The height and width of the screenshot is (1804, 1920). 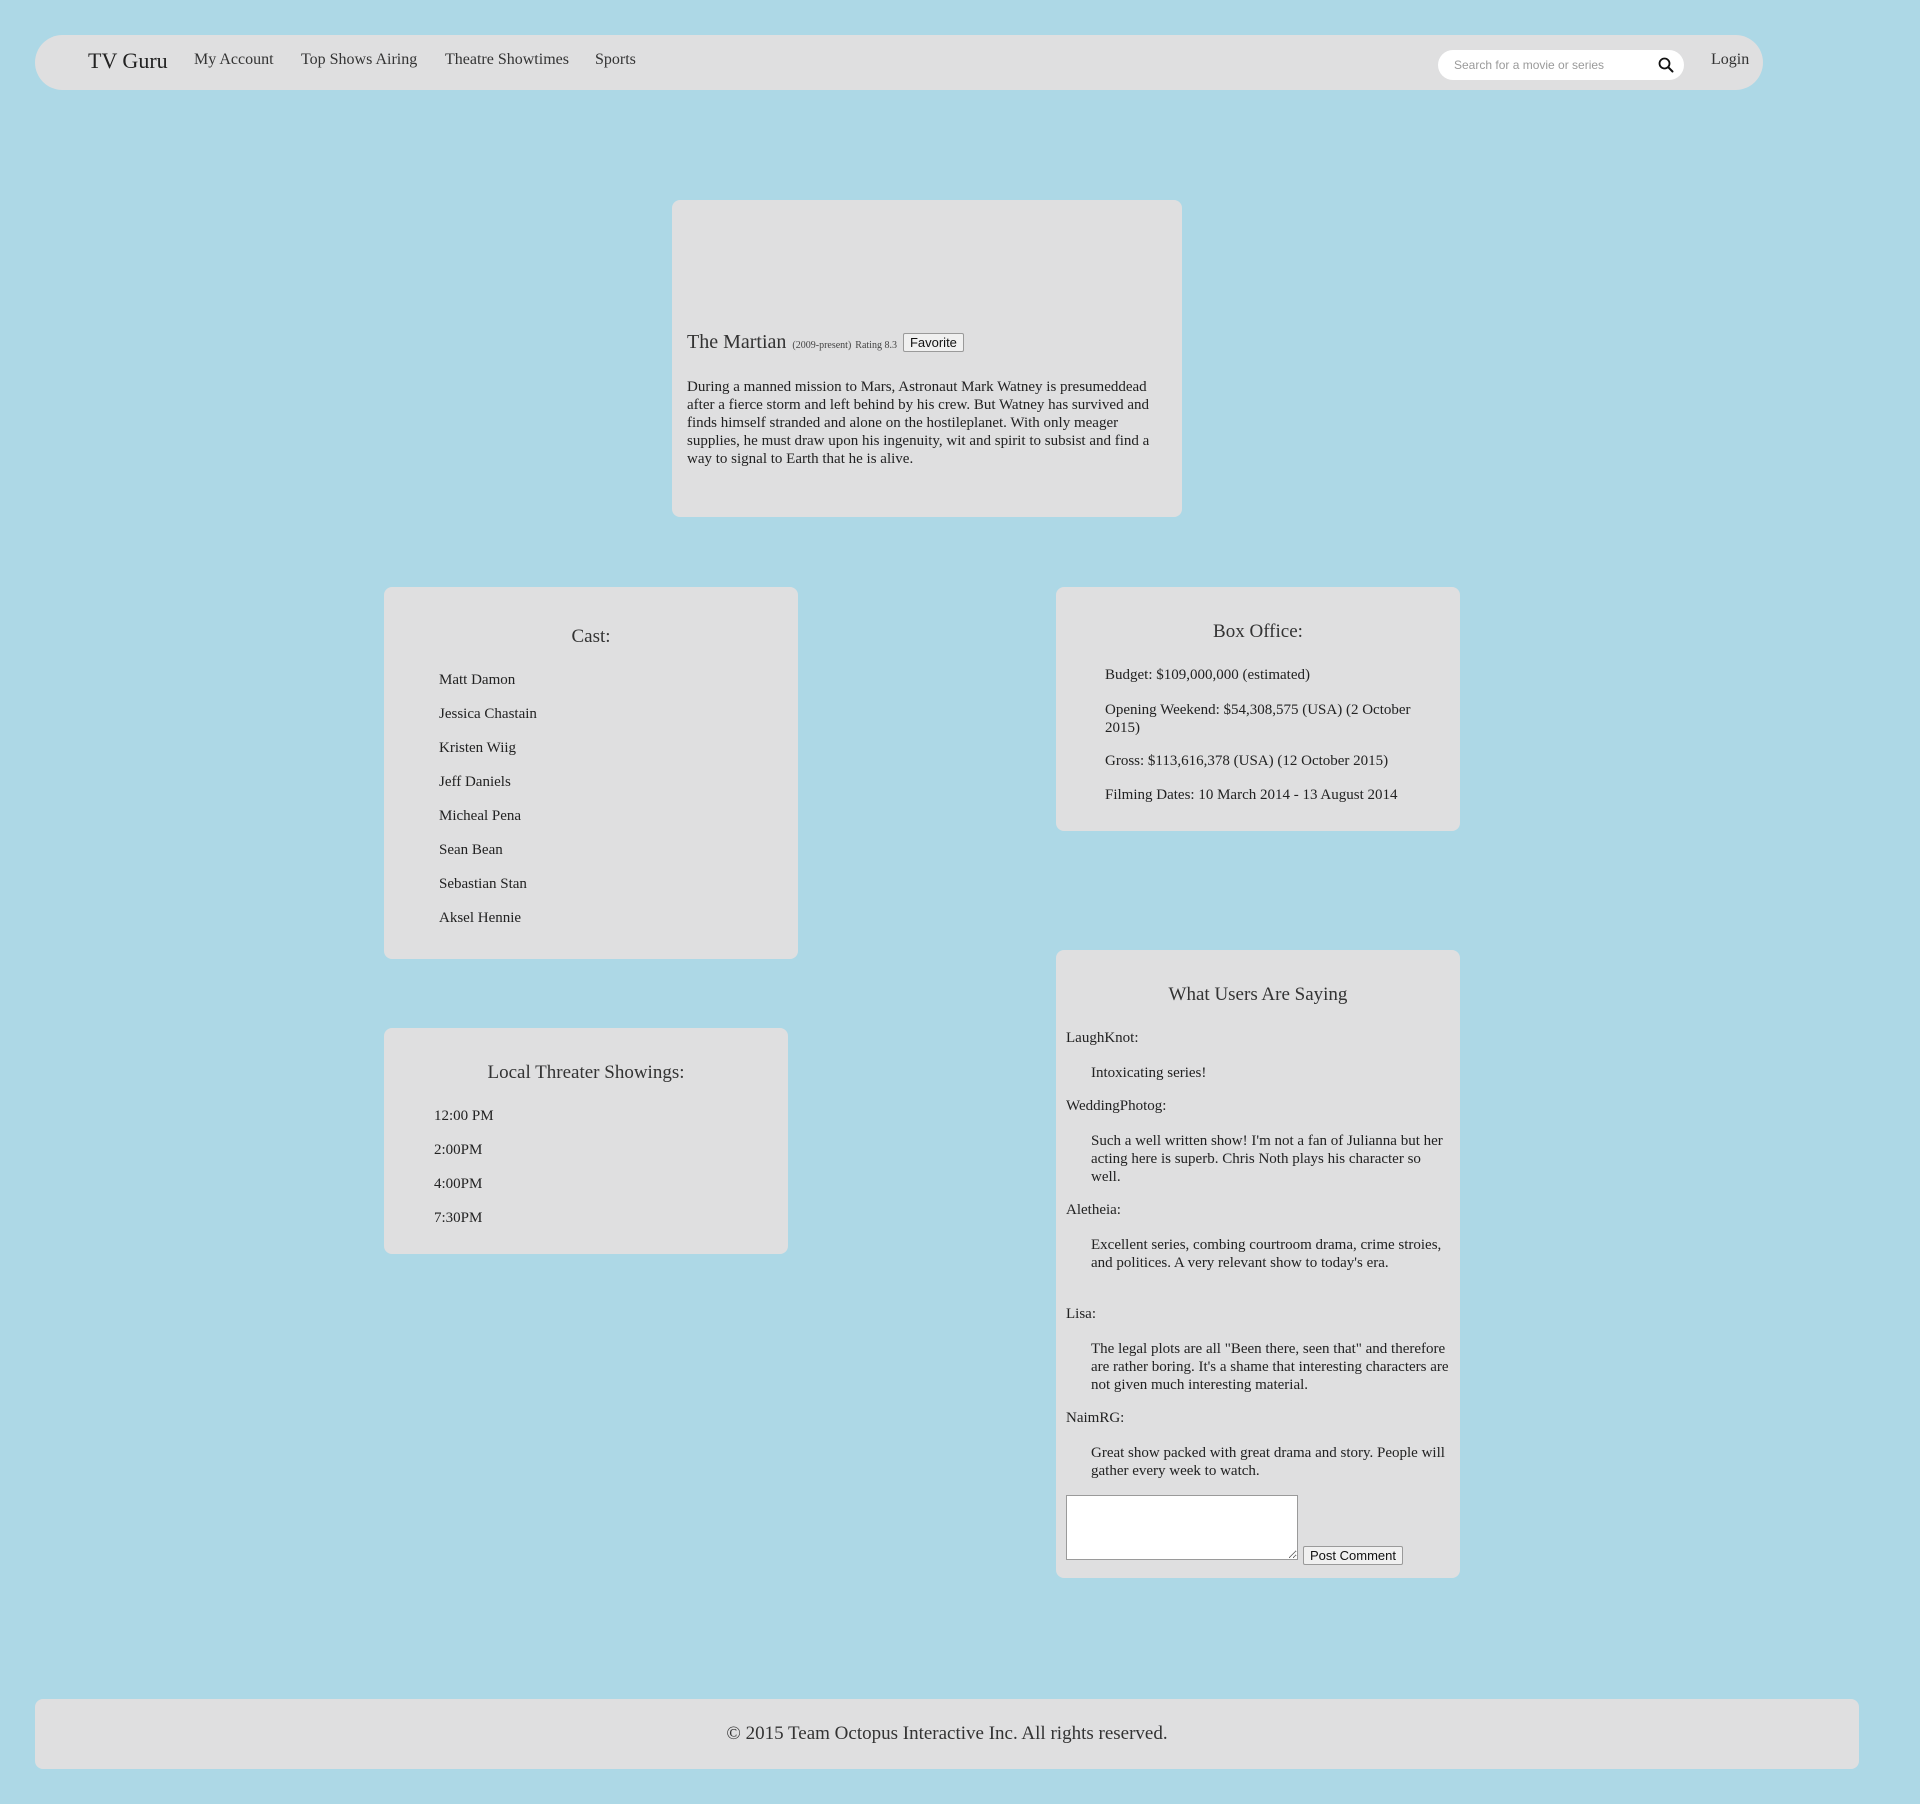 I want to click on cast-member: Matt Damon, so click(x=477, y=680).